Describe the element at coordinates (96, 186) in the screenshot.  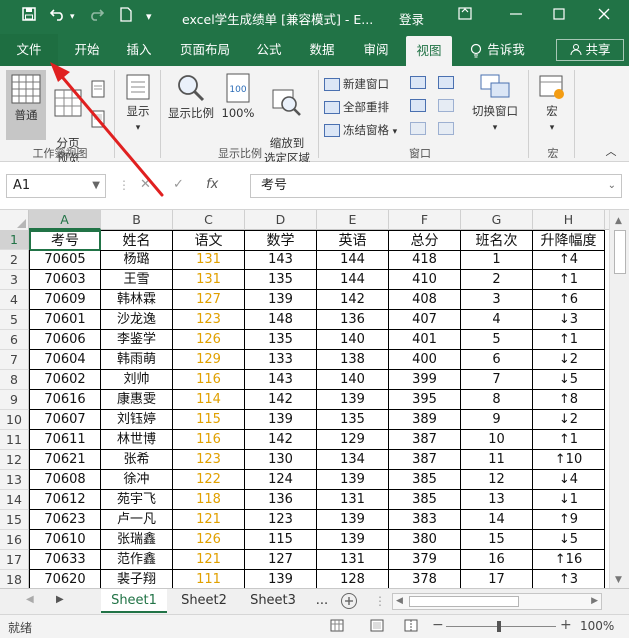
I see `name-box-dropdown-icon: ▼` at that location.